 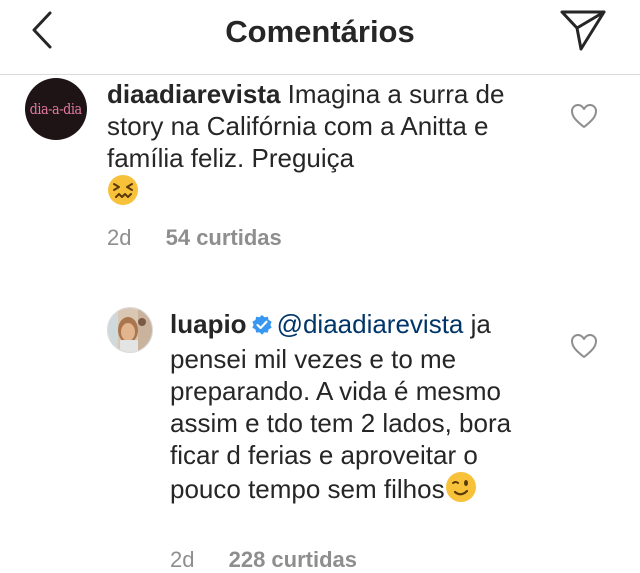 I want to click on share-button, so click(x=583, y=30).